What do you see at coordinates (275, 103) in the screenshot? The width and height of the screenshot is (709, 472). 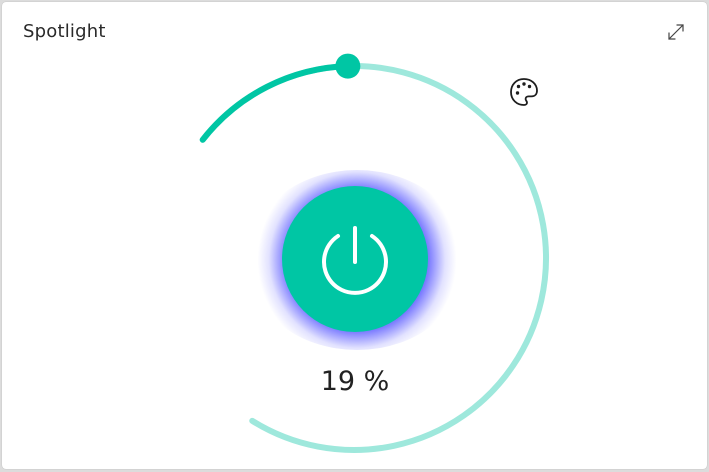 I see `brightness-level-arc` at bounding box center [275, 103].